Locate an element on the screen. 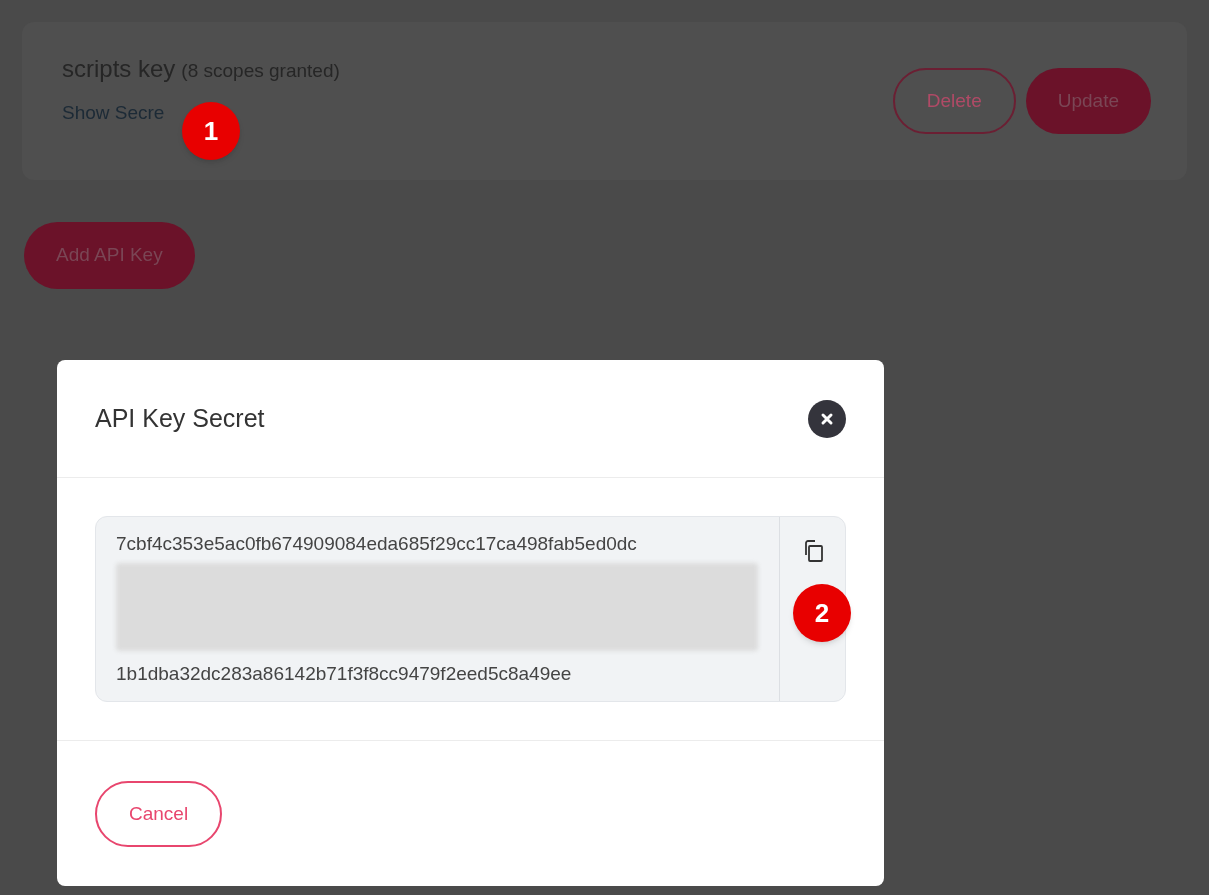 The image size is (1209, 895). secret-text: 7cbf4c353e5ac0fb674909084eda685f29cc17ca498fab5ed0dc is located at coordinates (377, 544).